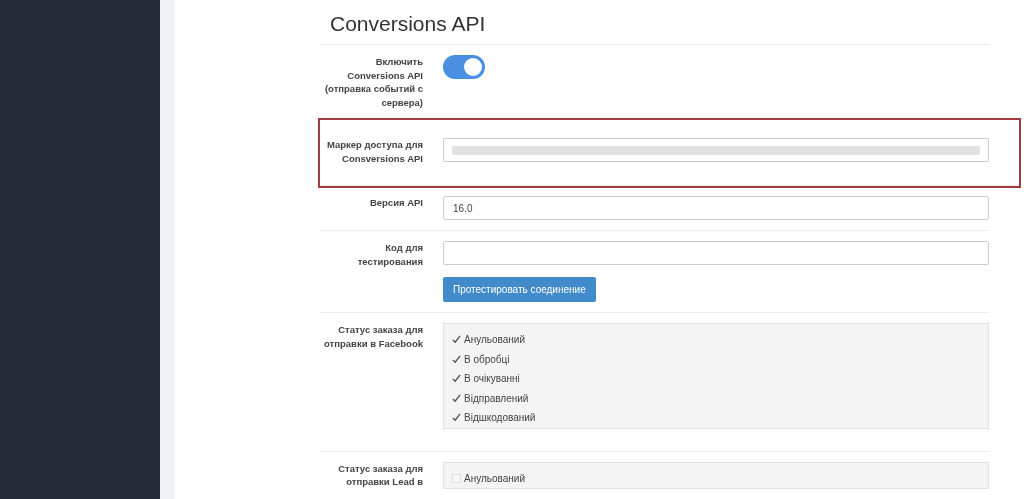 This screenshot has width=1024, height=499. I want to click on toggle-switch, so click(464, 67).